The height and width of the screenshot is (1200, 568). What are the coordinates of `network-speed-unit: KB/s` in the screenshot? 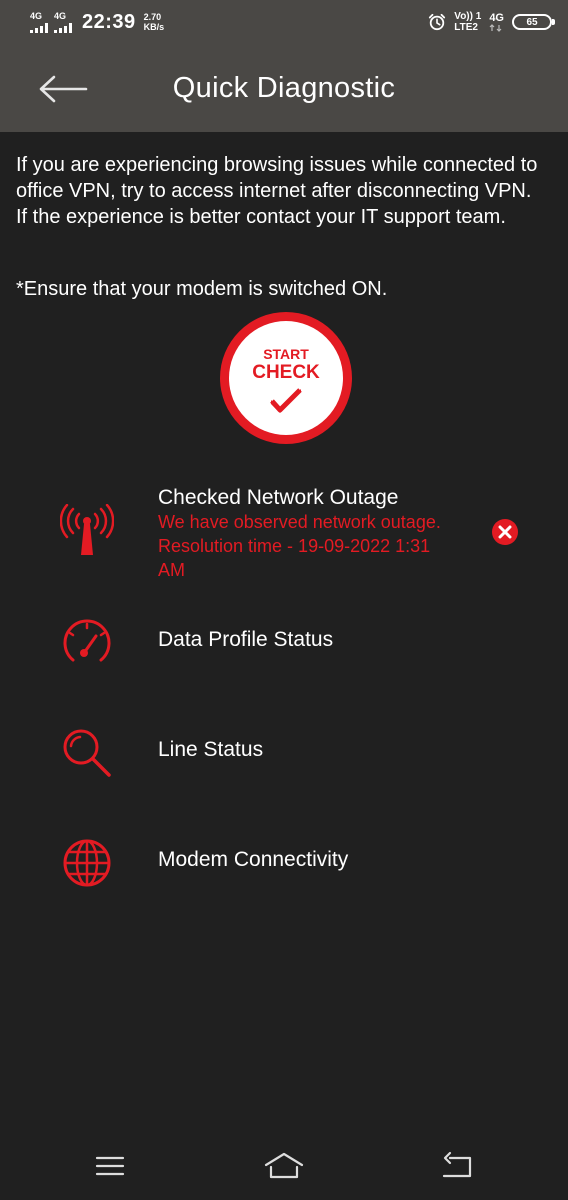 It's located at (154, 27).